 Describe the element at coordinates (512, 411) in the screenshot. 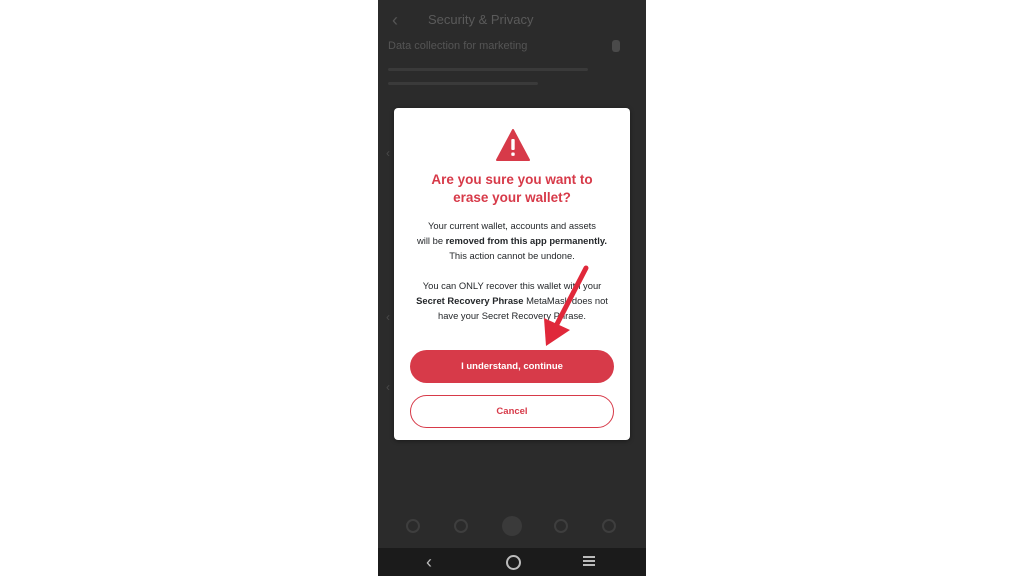

I see `cancel-button: Cancel` at that location.